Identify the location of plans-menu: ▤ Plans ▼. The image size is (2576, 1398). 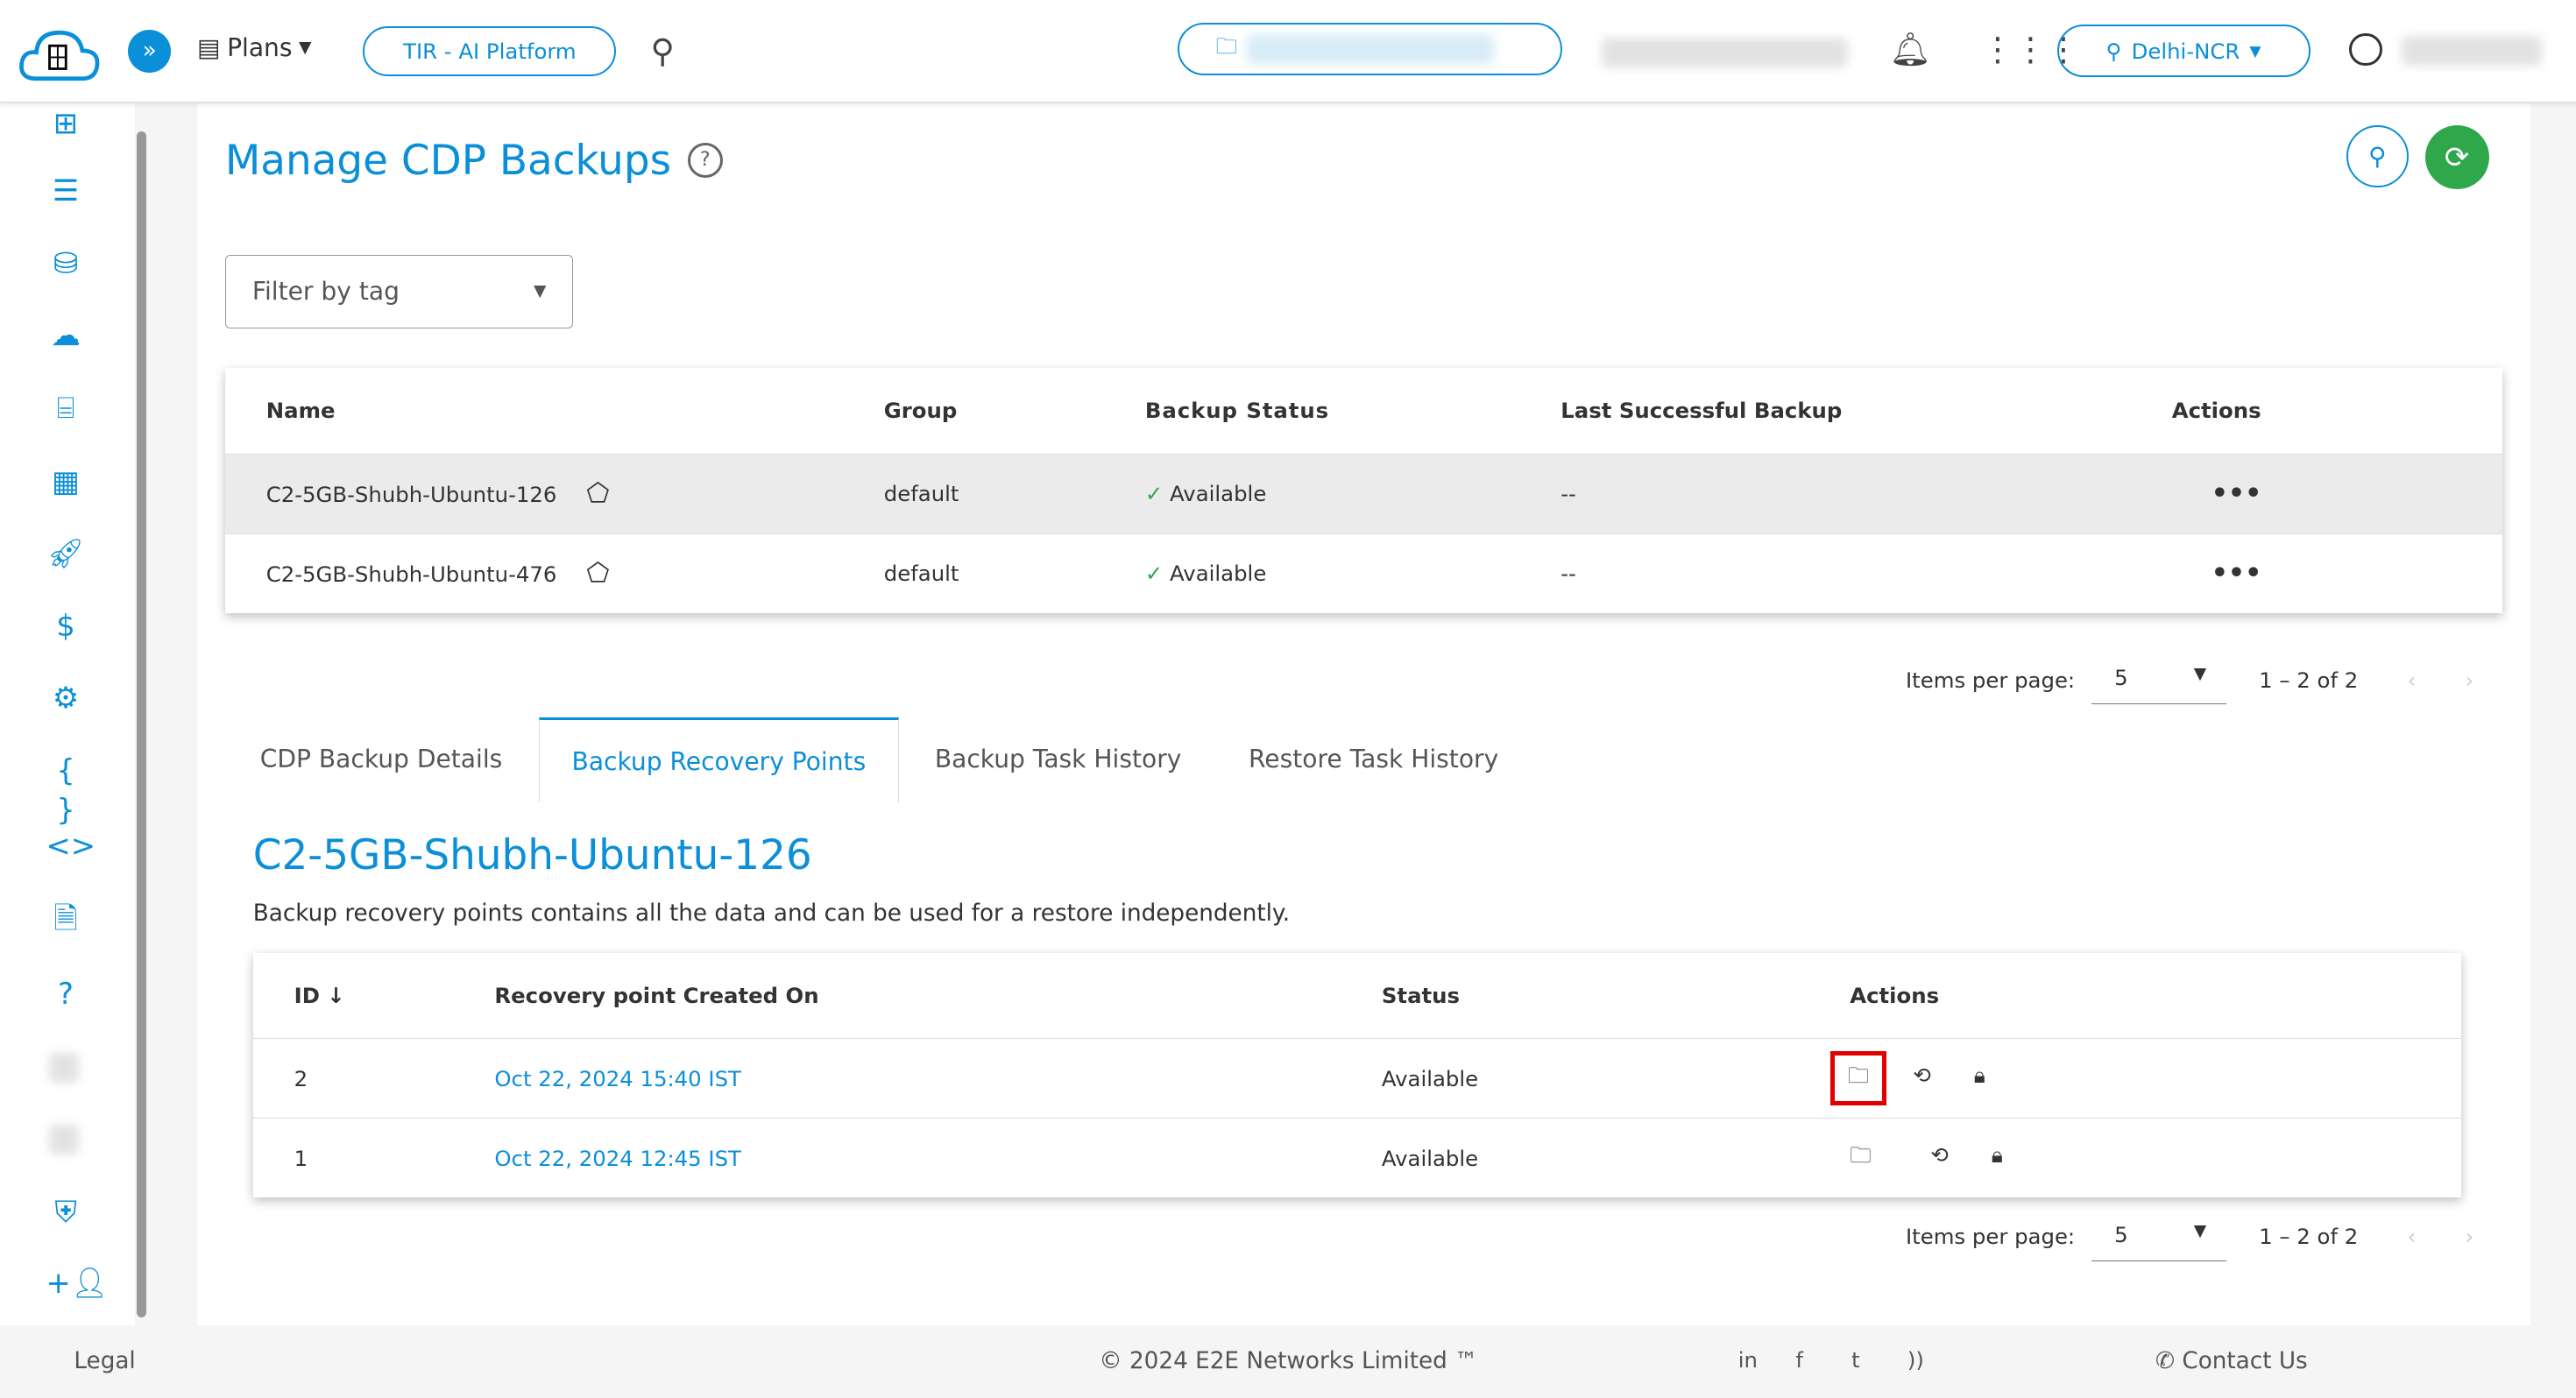
(254, 47).